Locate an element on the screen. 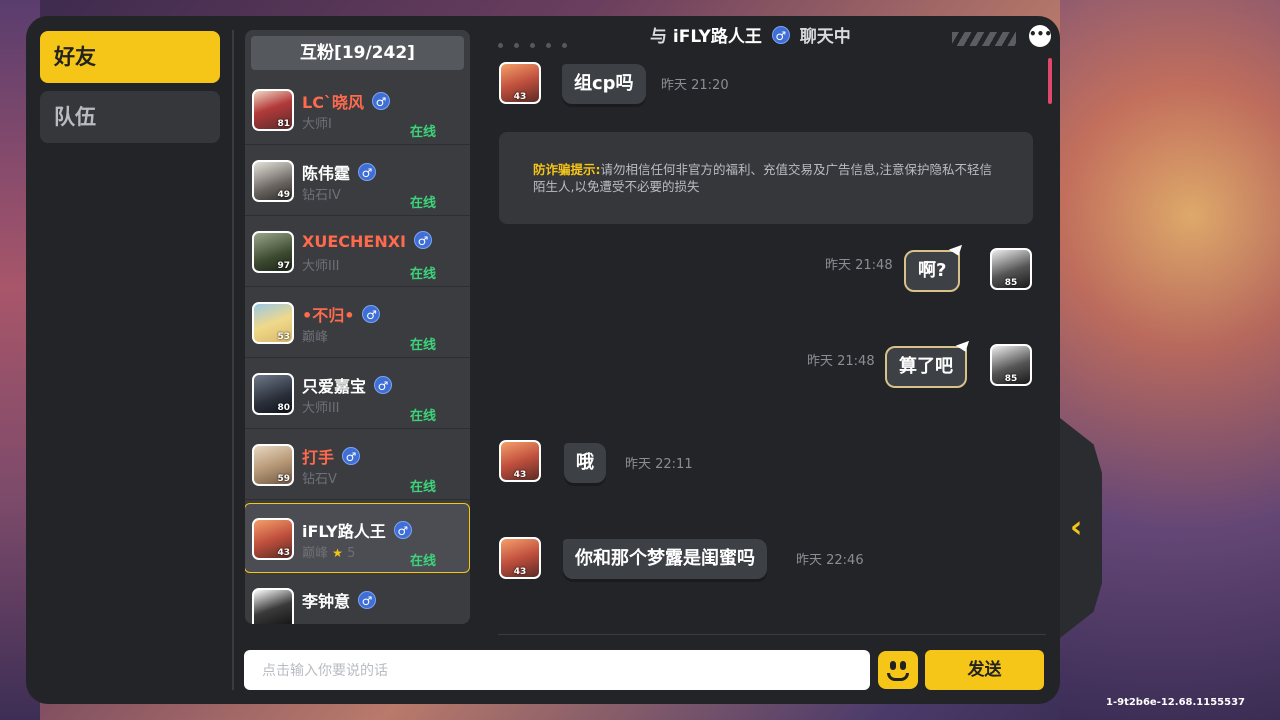 This screenshot has width=1280, height=720. tab-team: 队伍 is located at coordinates (130, 117).